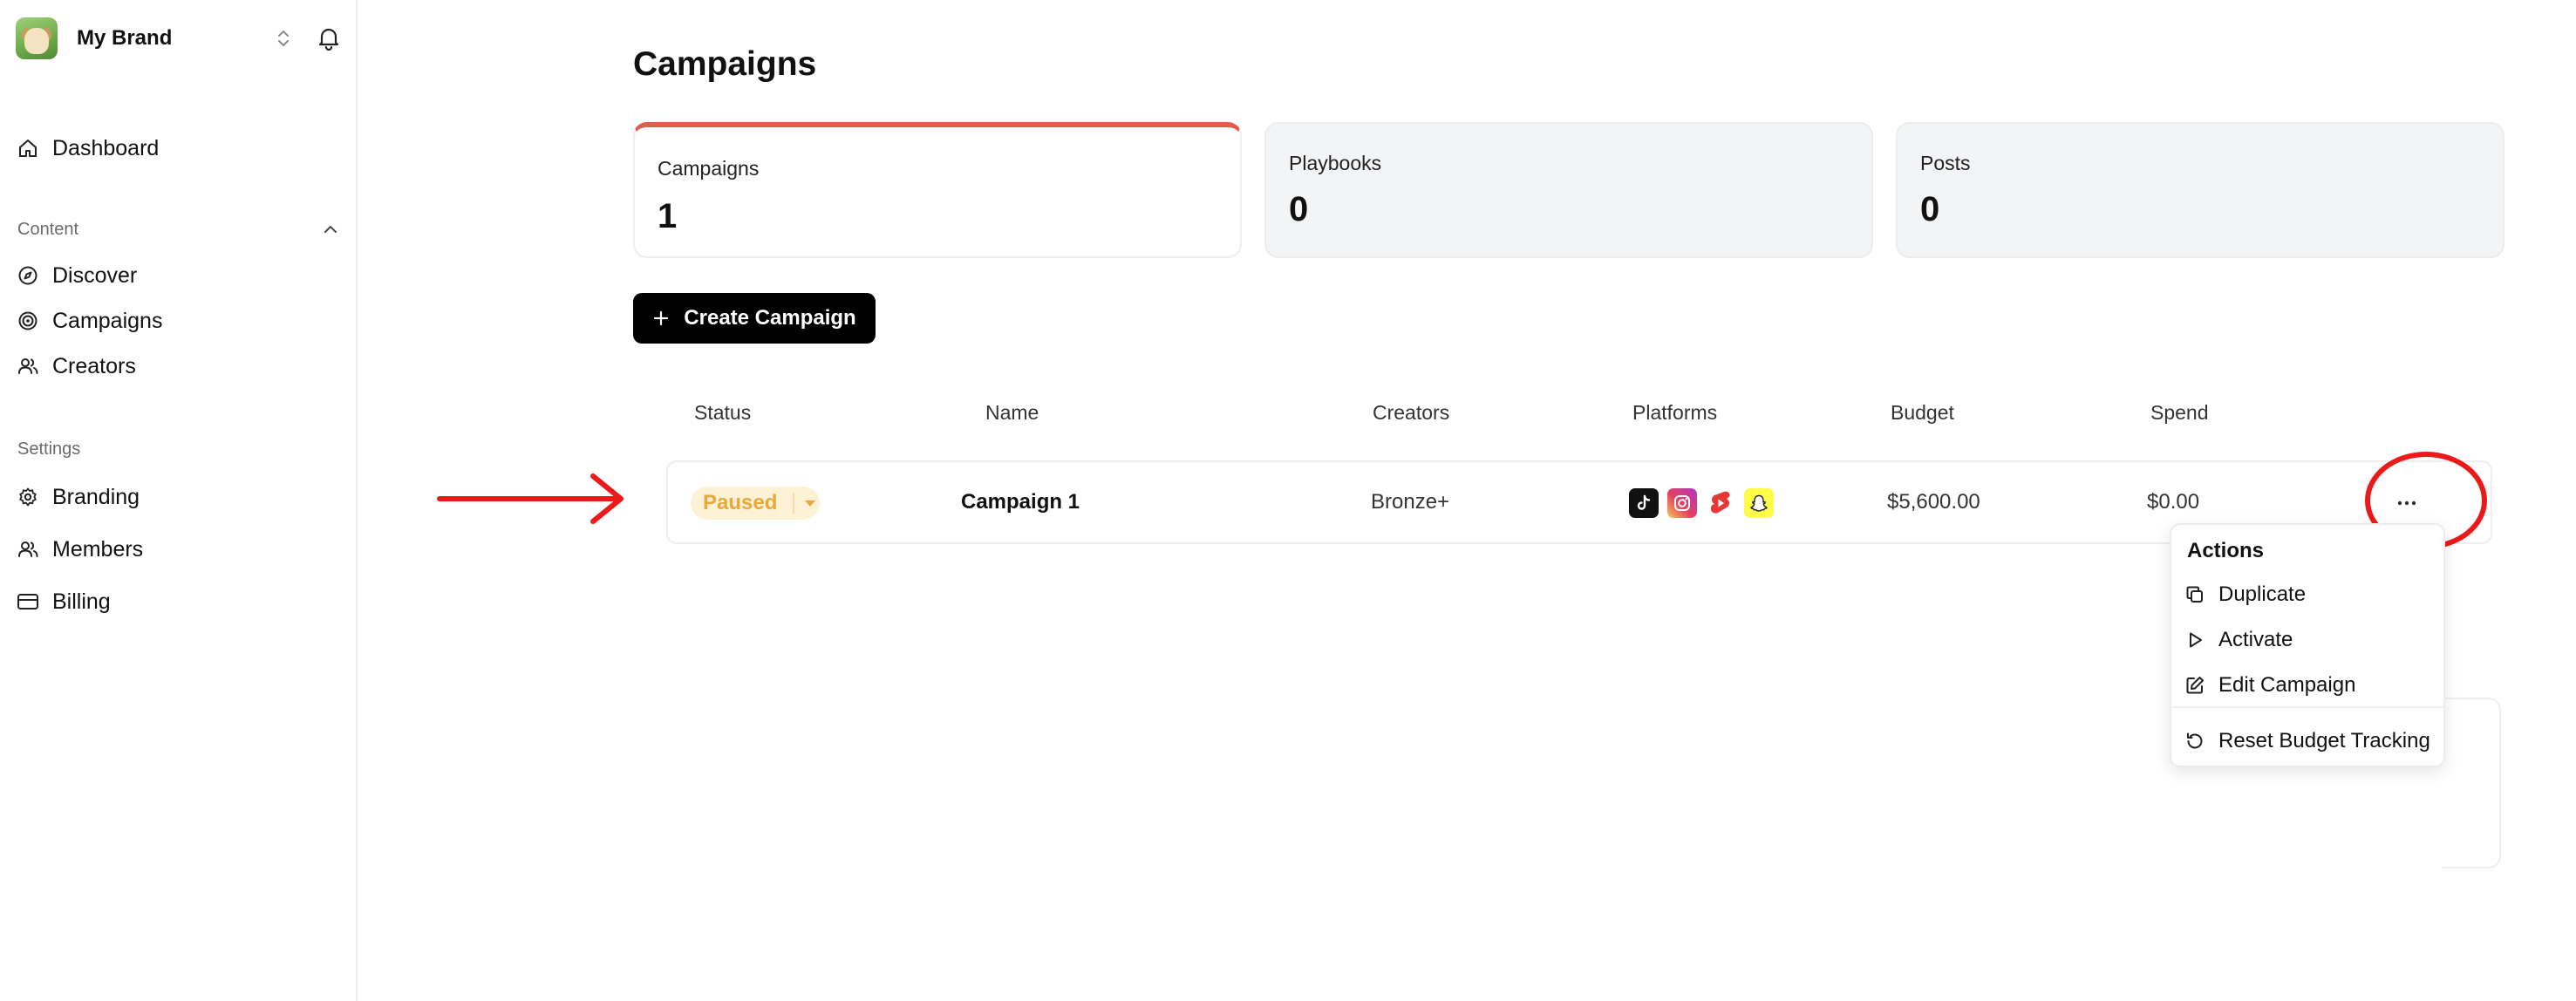 The width and height of the screenshot is (2576, 1001). What do you see at coordinates (1682, 503) in the screenshot?
I see `instagram-icon` at bounding box center [1682, 503].